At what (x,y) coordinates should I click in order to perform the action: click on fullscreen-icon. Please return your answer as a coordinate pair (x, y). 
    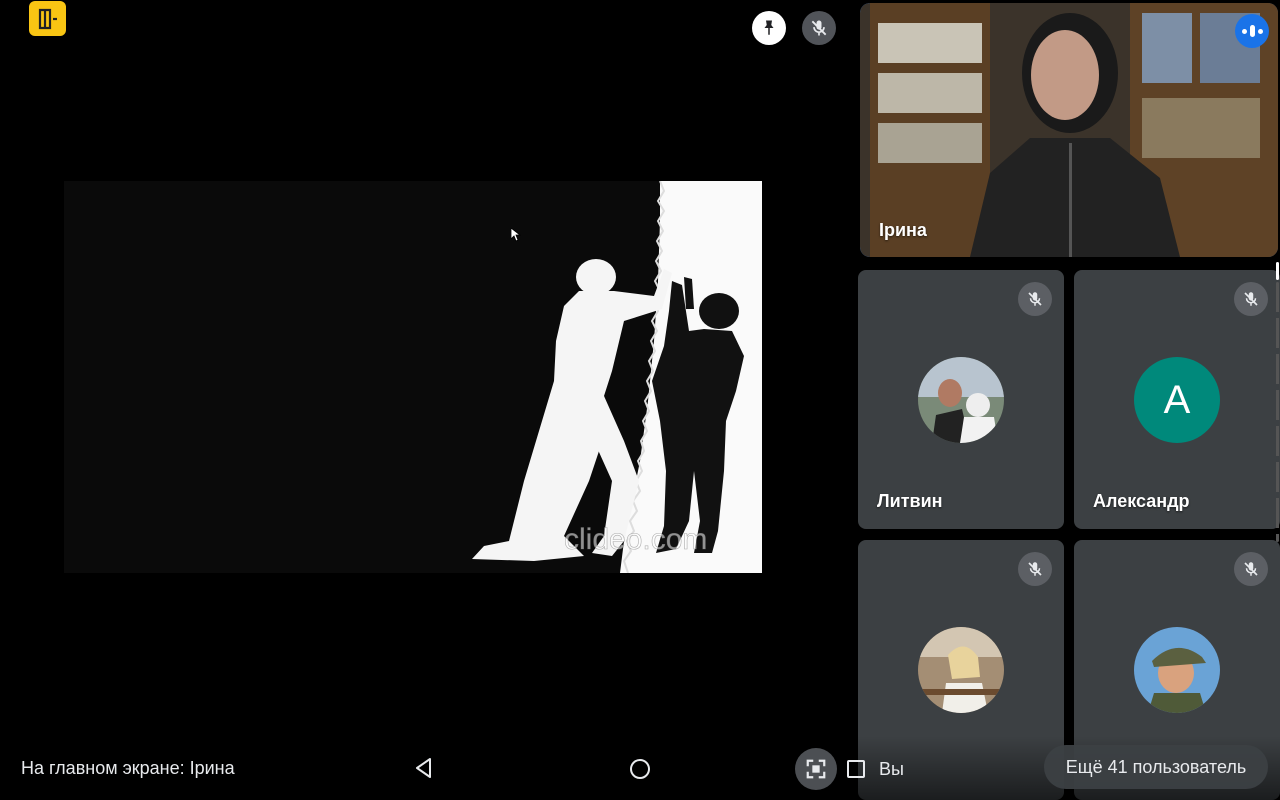
    Looking at the image, I should click on (816, 769).